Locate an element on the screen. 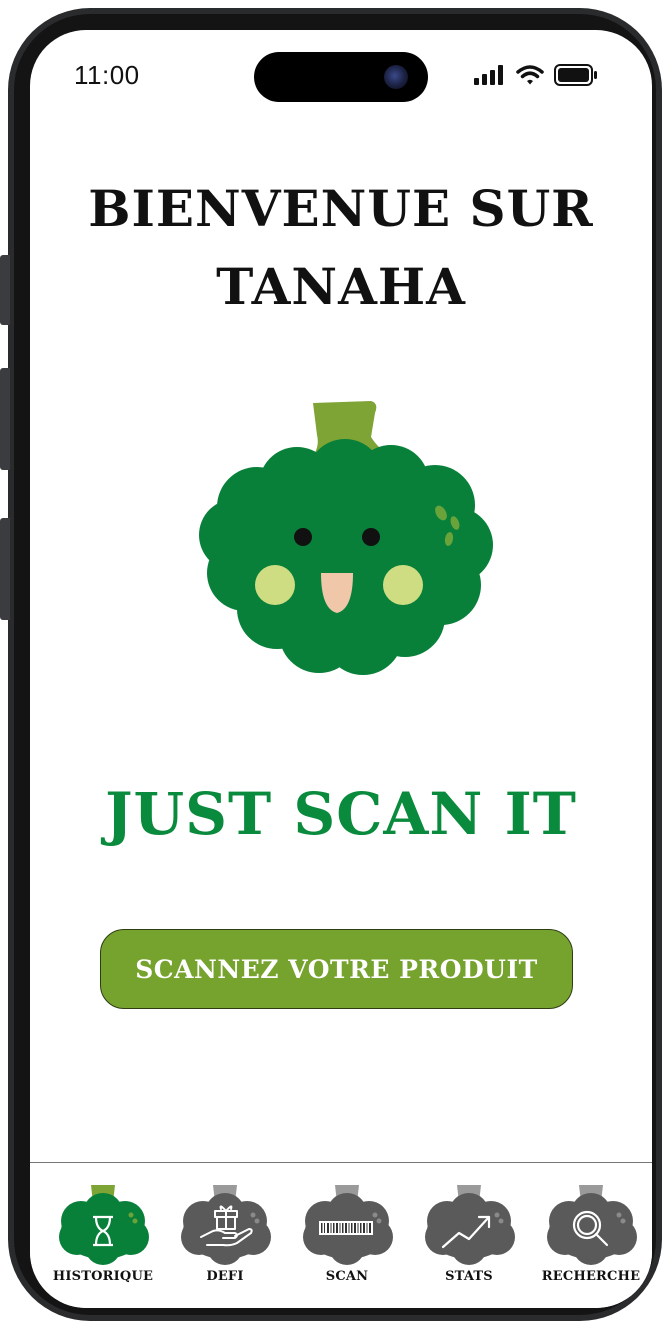  nav-label-defi: DEFI is located at coordinates (225, 1276).